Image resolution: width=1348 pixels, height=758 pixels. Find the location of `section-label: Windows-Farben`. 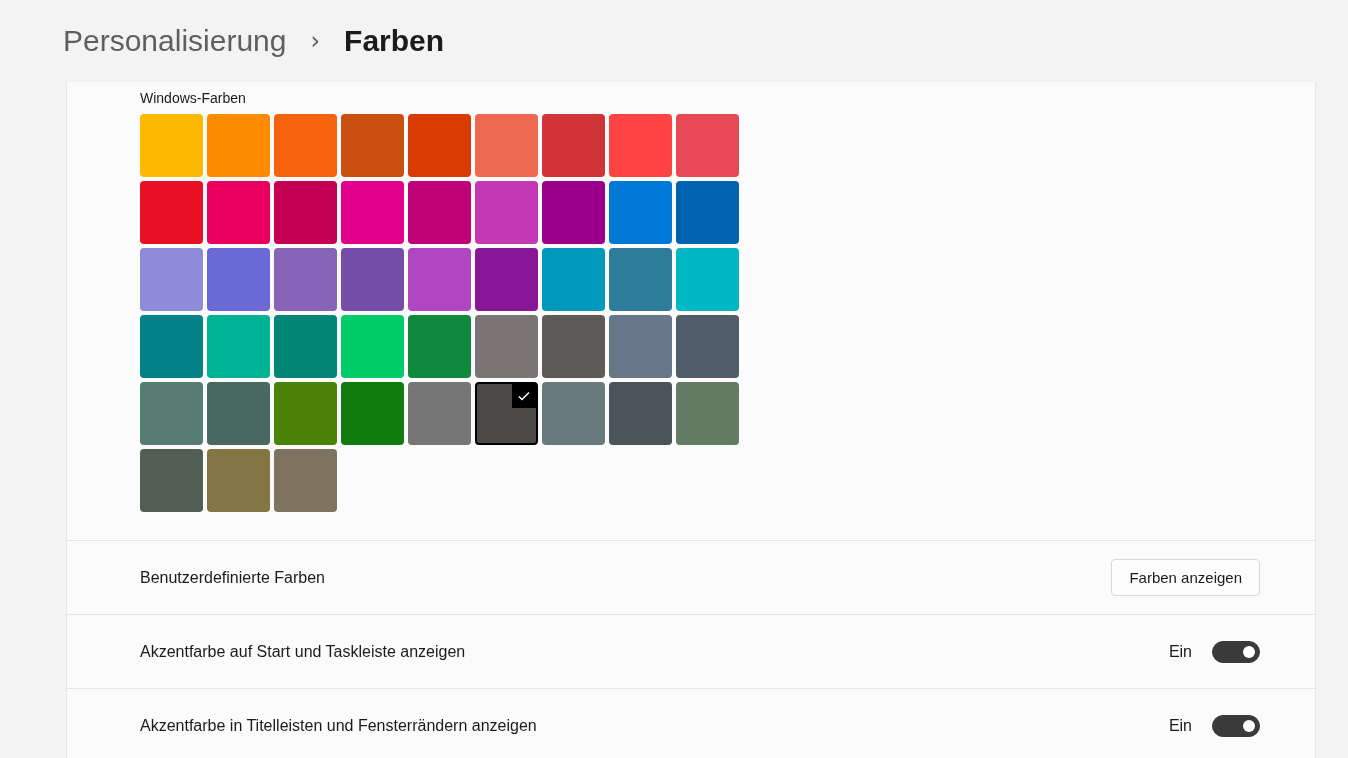

section-label: Windows-Farben is located at coordinates (193, 98).